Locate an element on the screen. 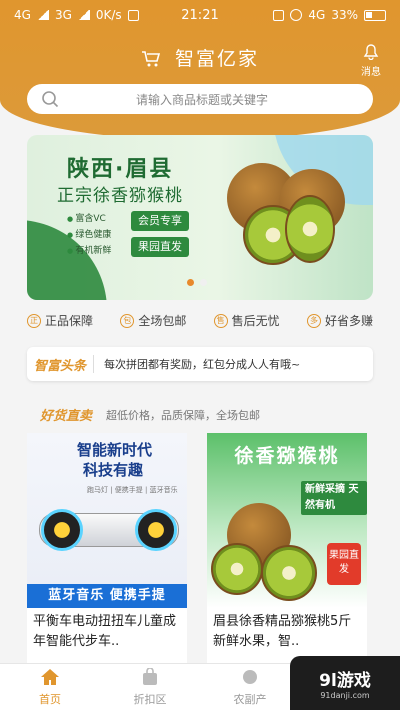  badge-save-more: 多 好省多赚 is located at coordinates (339, 320).